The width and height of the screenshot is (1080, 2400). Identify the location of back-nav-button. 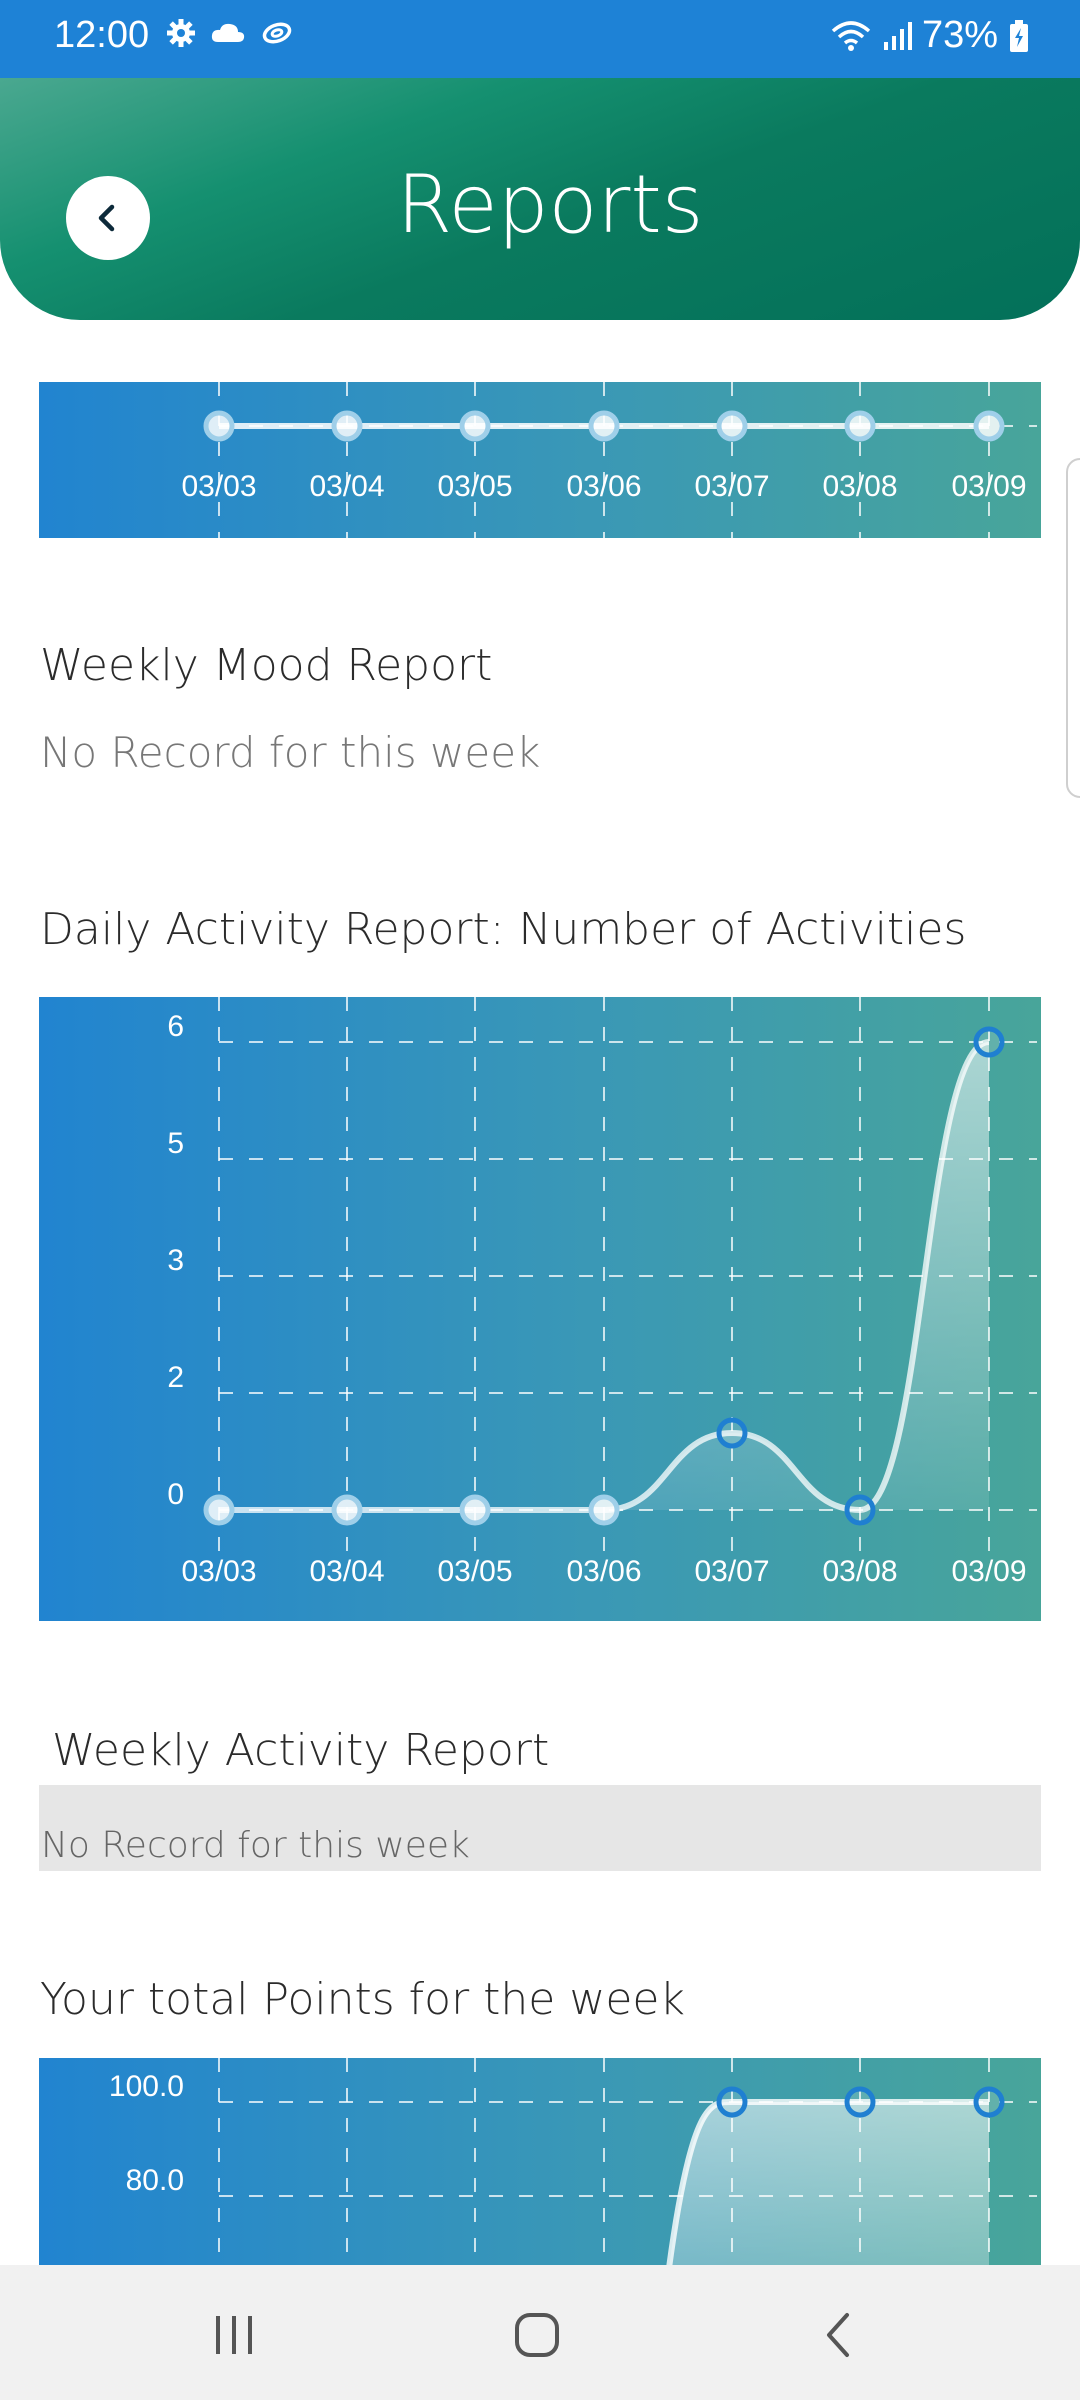
(839, 2335).